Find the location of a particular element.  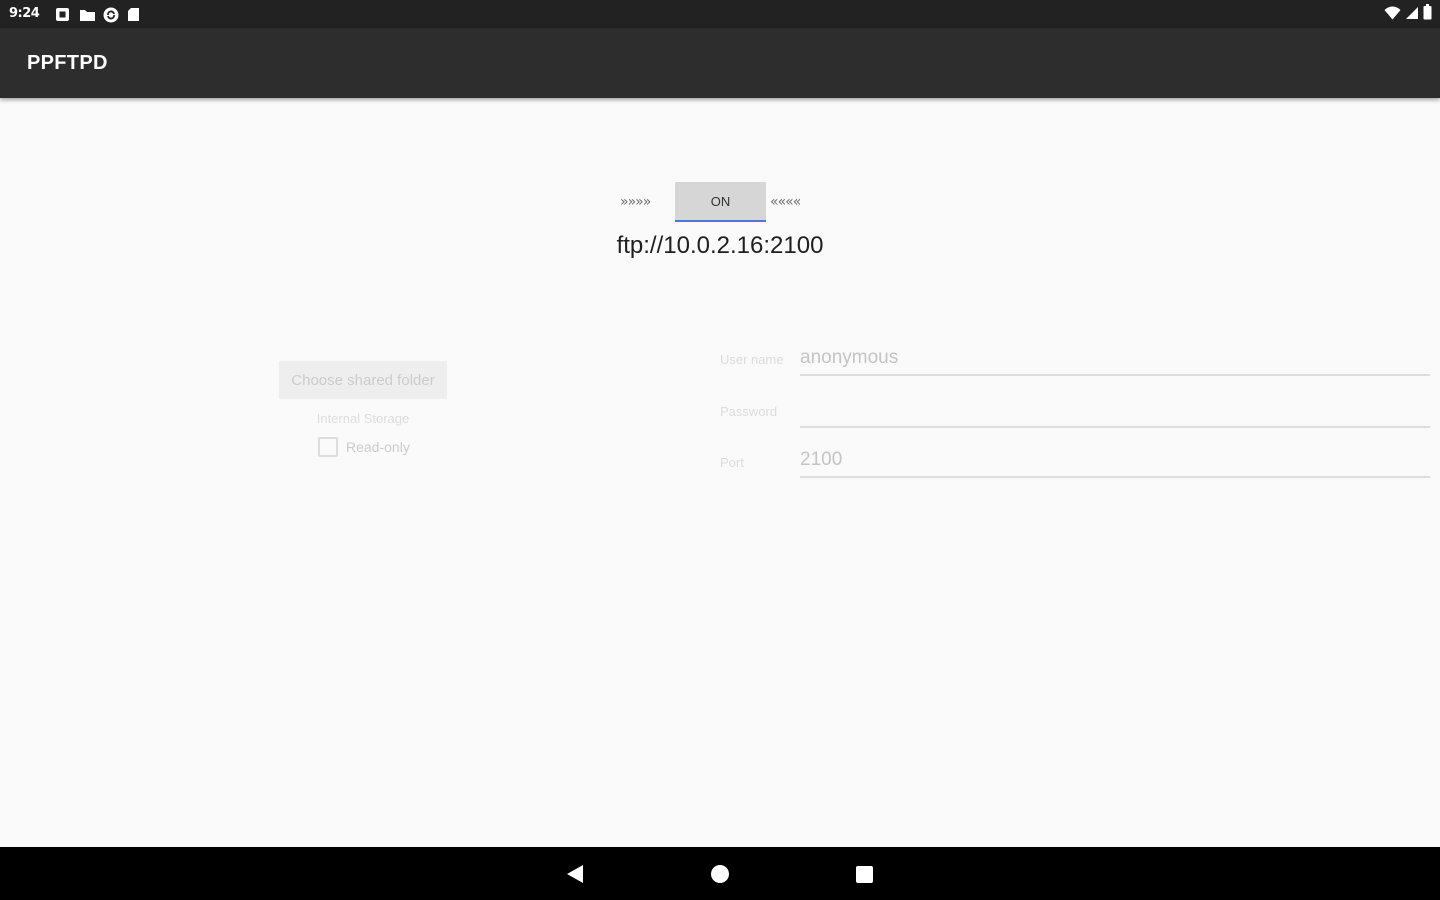

storage-label: Internal Storage is located at coordinates (363, 418).